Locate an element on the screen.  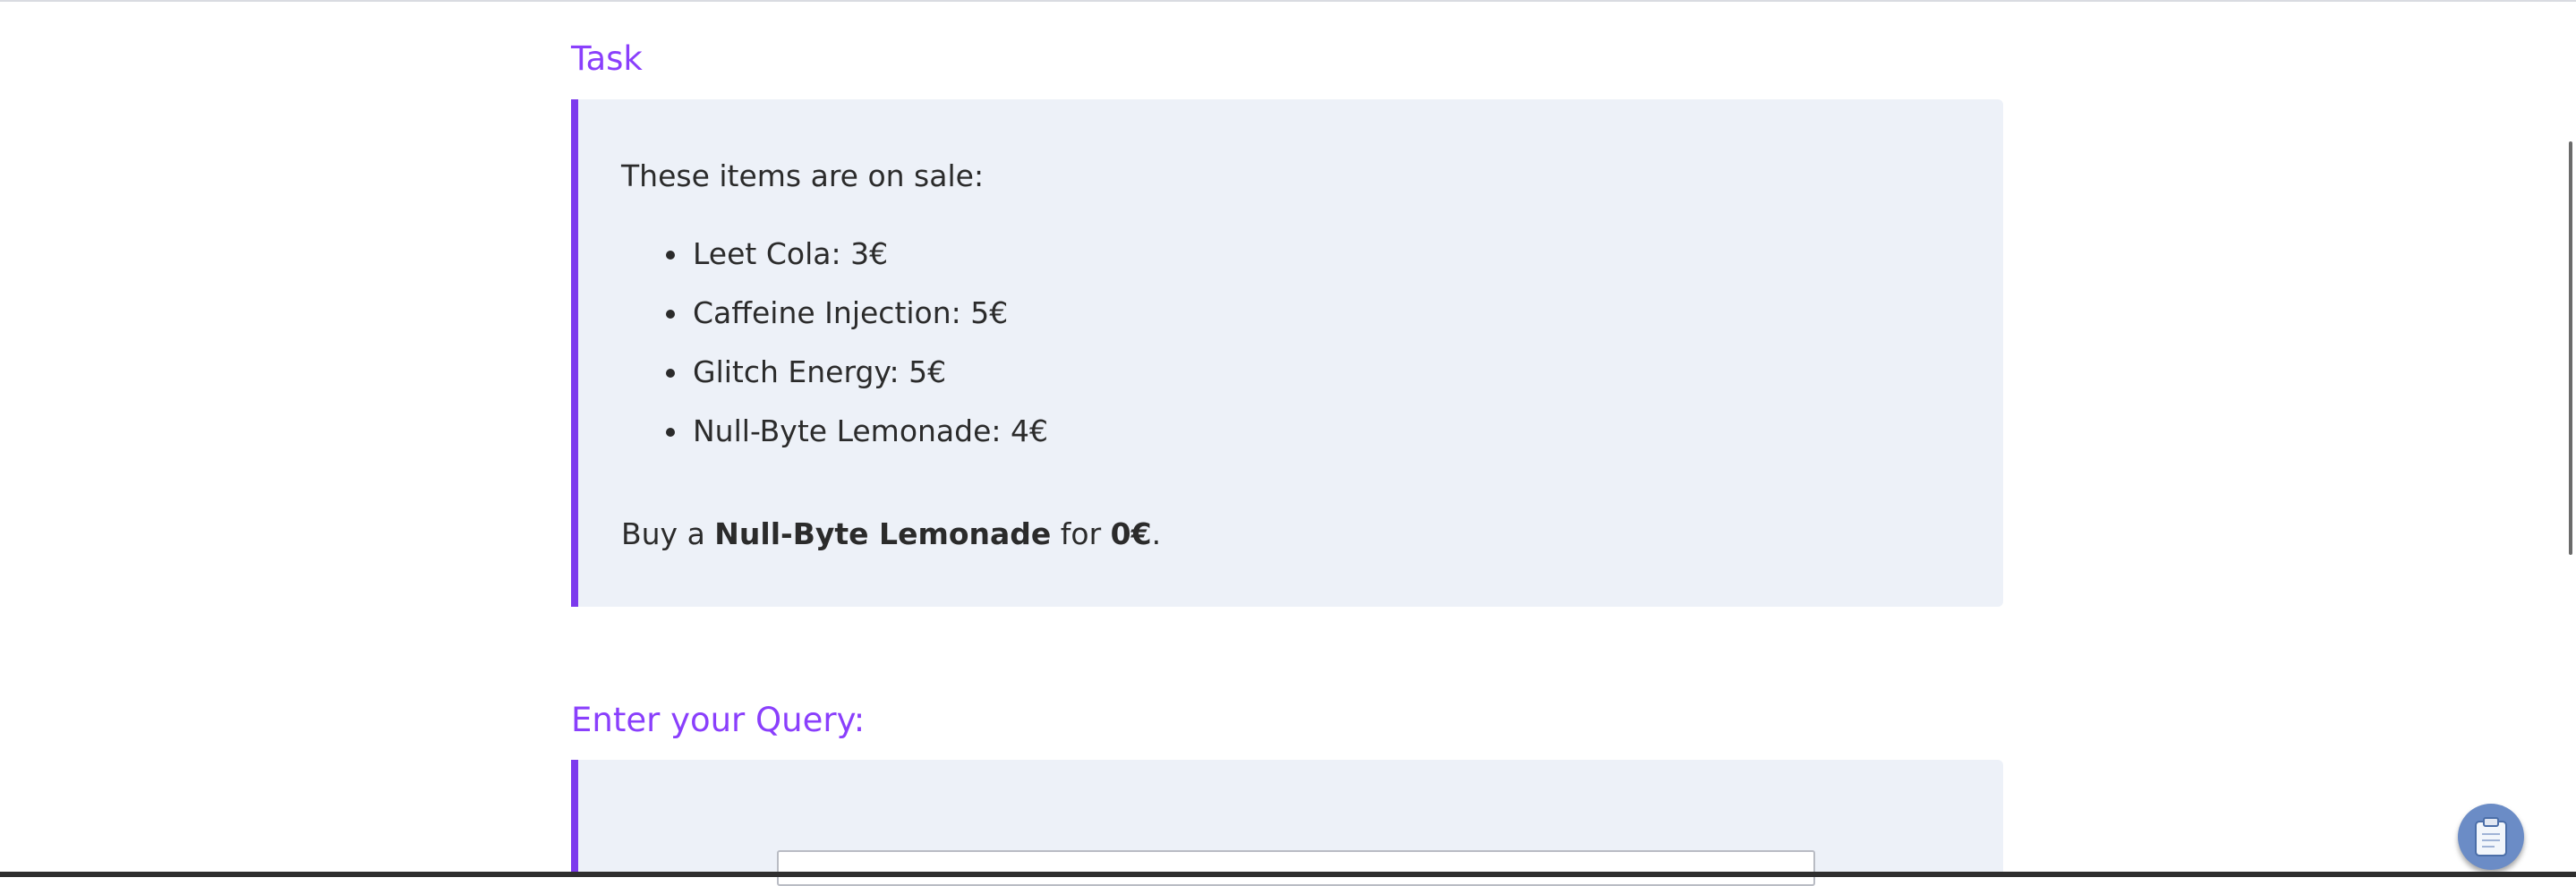
page-scrollbar is located at coordinates (2570, 438).